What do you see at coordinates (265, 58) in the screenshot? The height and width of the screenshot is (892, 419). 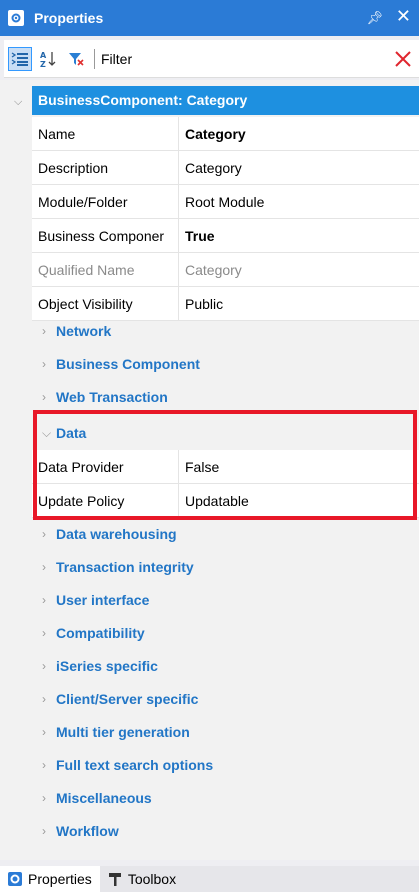 I see `filter-input` at bounding box center [265, 58].